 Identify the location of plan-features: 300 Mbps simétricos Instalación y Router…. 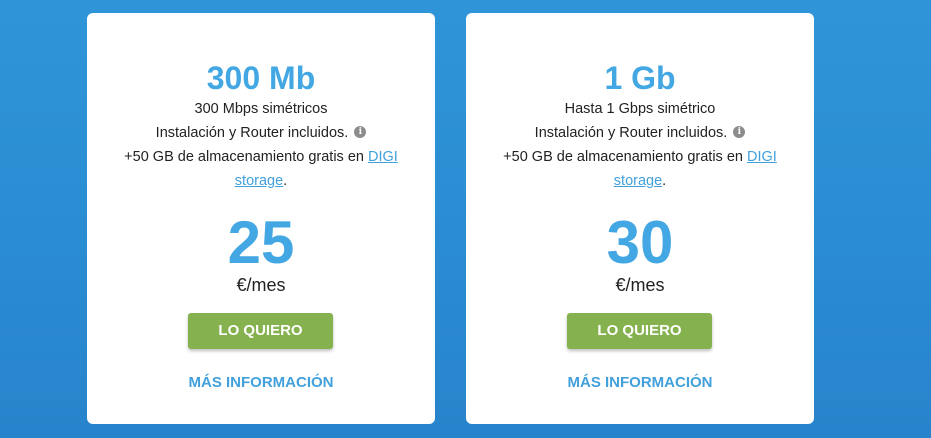
(261, 145).